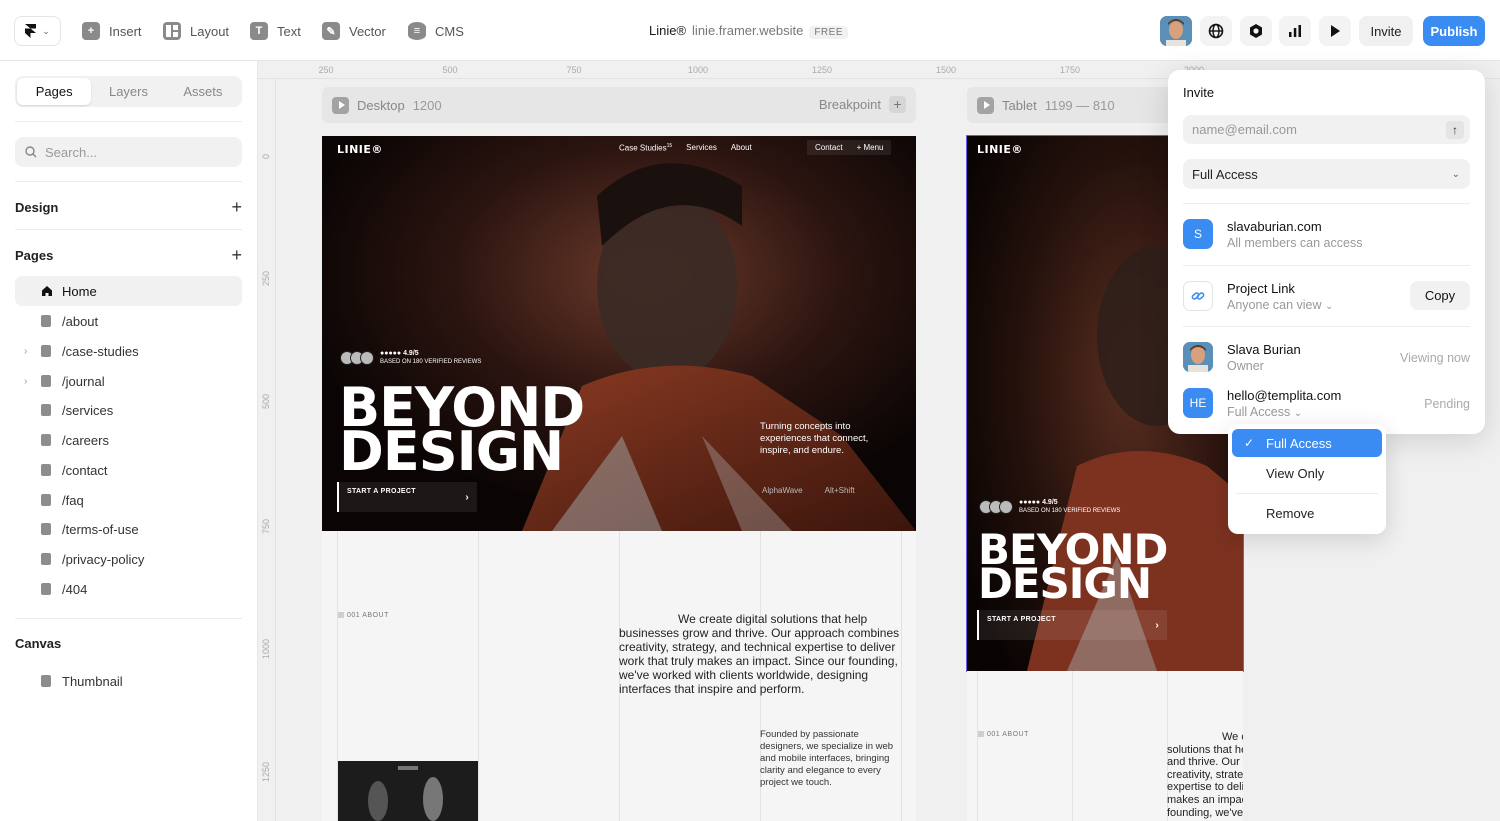 This screenshot has height=821, width=1500. What do you see at coordinates (701, 148) in the screenshot?
I see `nav-link-services: Services` at bounding box center [701, 148].